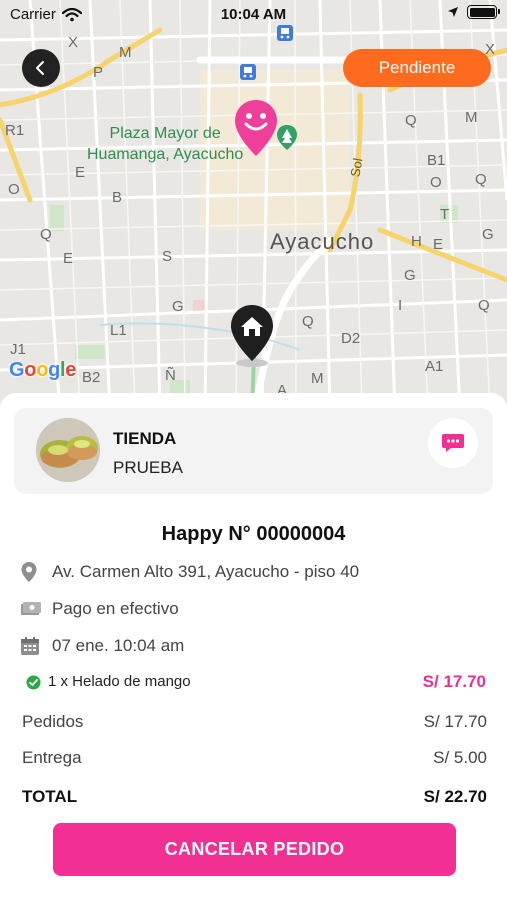  What do you see at coordinates (98, 72) in the screenshot?
I see `map-grid-label: P` at bounding box center [98, 72].